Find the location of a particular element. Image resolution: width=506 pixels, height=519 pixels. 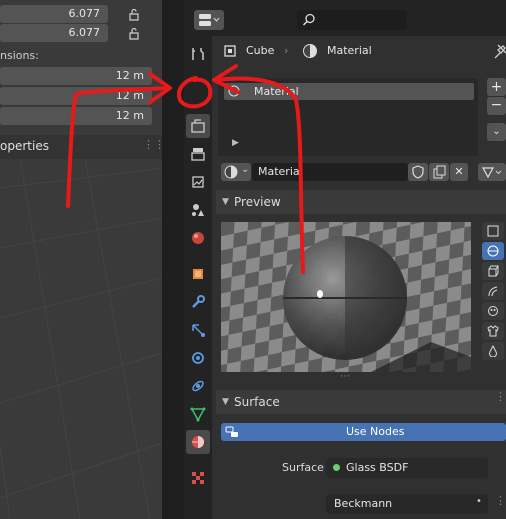

render-icon is located at coordinates (198, 126).